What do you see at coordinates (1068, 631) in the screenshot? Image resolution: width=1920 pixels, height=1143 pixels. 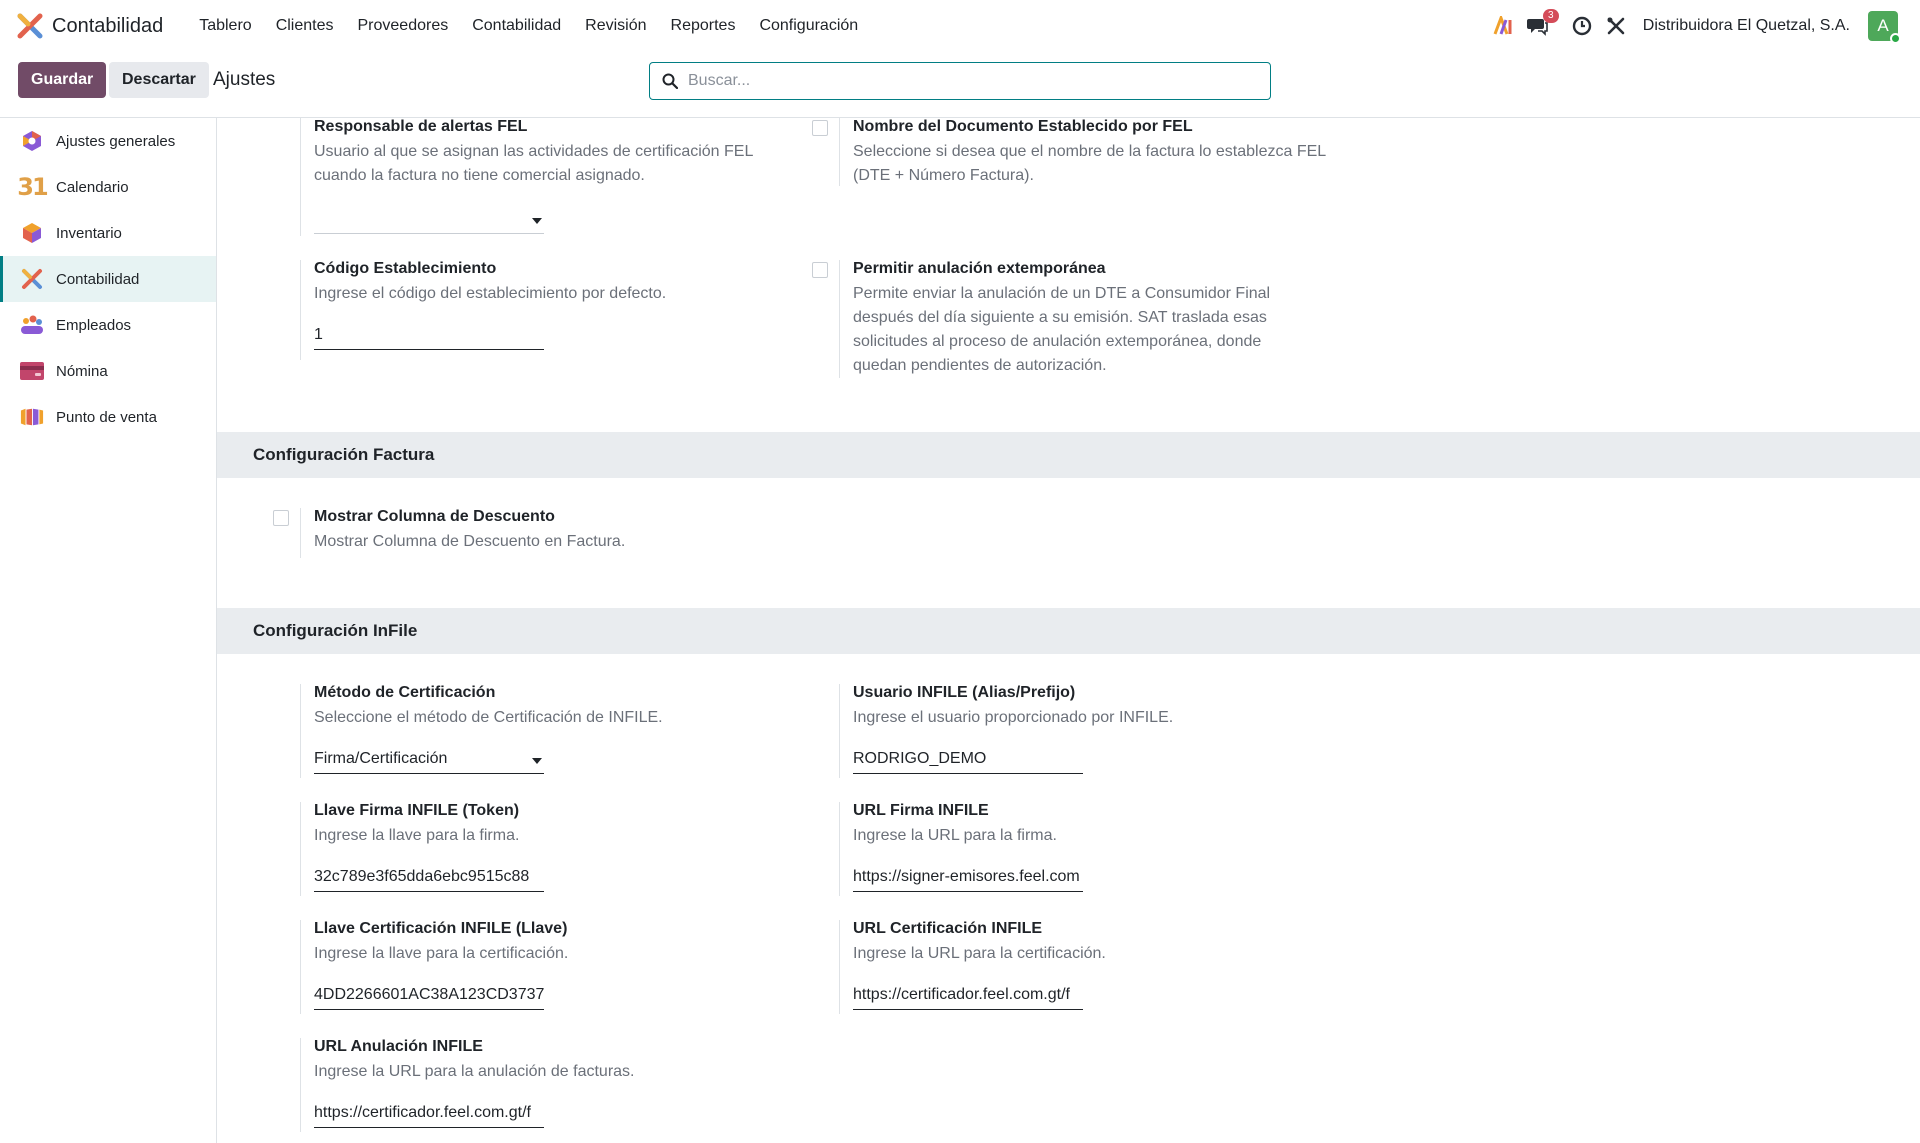 I see `section-header-infile: Configuración InFile` at bounding box center [1068, 631].